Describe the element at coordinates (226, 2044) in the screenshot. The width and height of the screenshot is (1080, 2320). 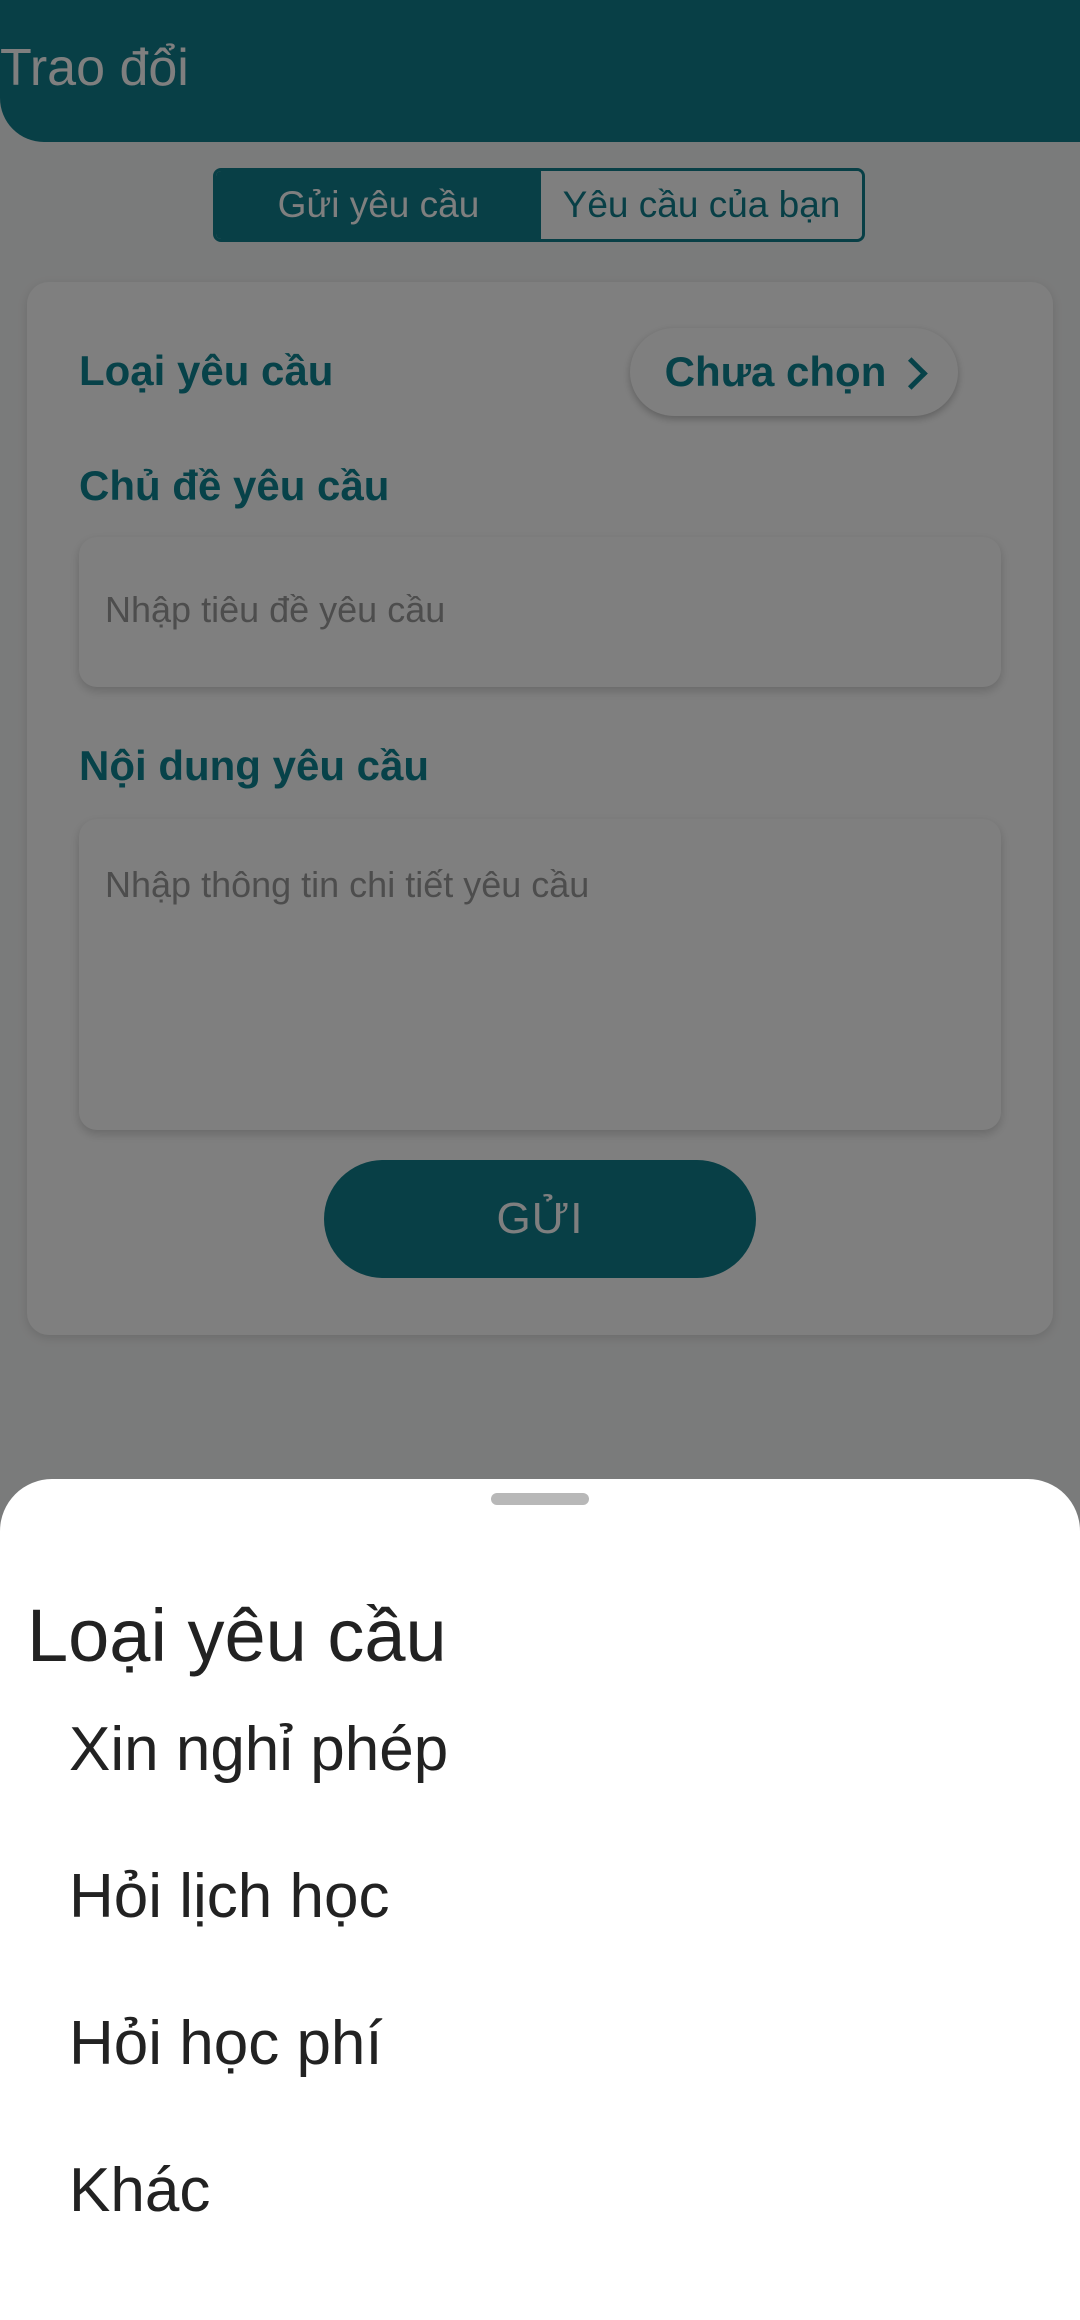
I see `option-tuition-inquiry: Hỏi học phí` at that location.